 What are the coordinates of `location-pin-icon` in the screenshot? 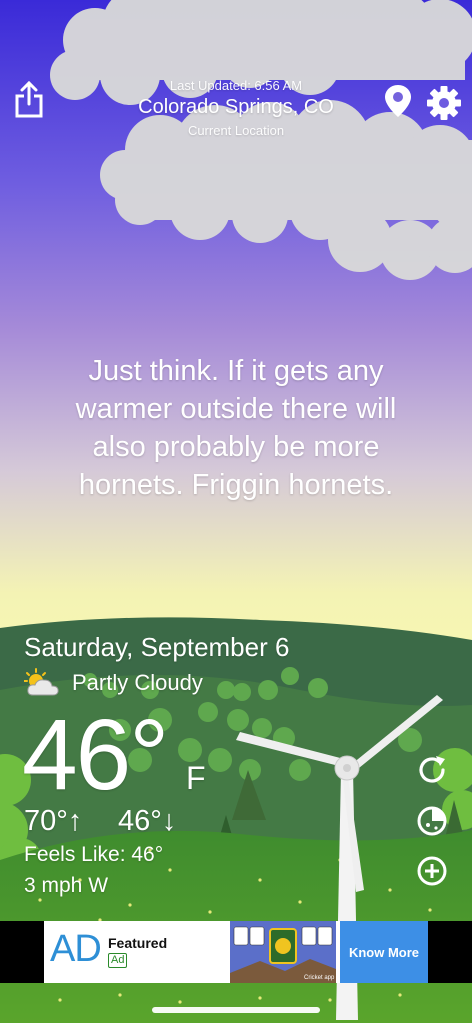 It's located at (398, 101).